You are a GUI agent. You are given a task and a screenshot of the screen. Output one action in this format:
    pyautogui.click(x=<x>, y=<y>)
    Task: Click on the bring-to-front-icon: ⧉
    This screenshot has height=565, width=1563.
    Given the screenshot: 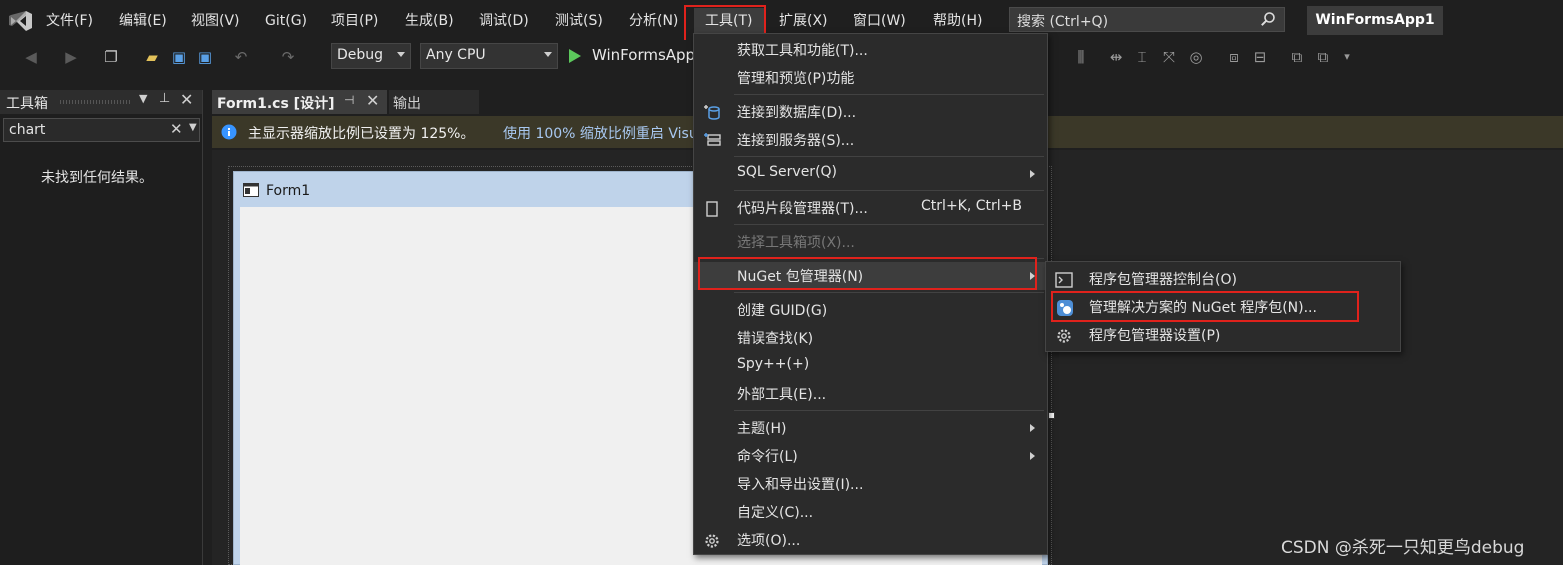 What is the action you would take?
    pyautogui.click(x=1297, y=57)
    